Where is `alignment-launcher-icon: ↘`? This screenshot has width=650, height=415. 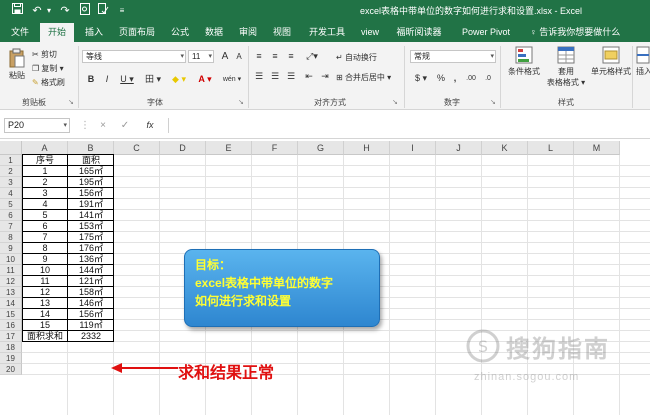 alignment-launcher-icon: ↘ is located at coordinates (395, 102).